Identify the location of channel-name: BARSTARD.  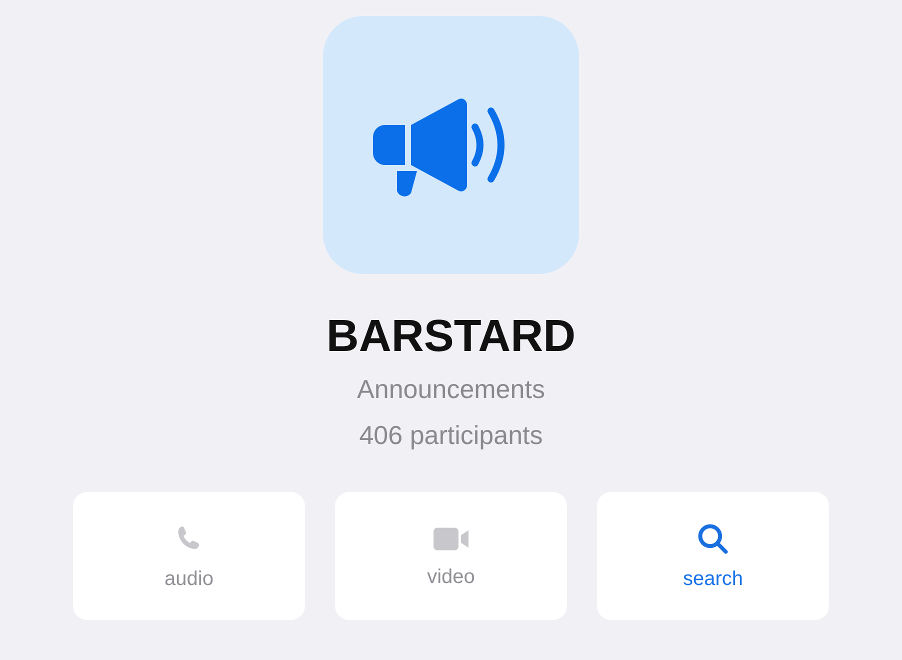
(451, 336).